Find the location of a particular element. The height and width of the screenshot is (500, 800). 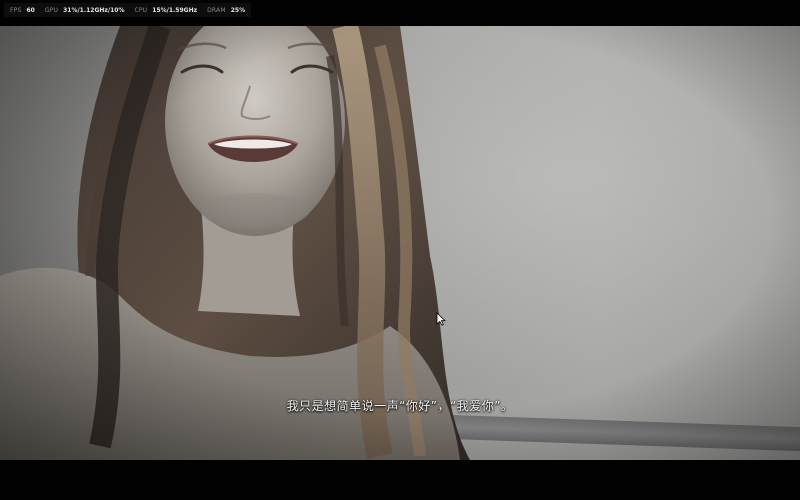

dram-value: 25% is located at coordinates (238, 10).